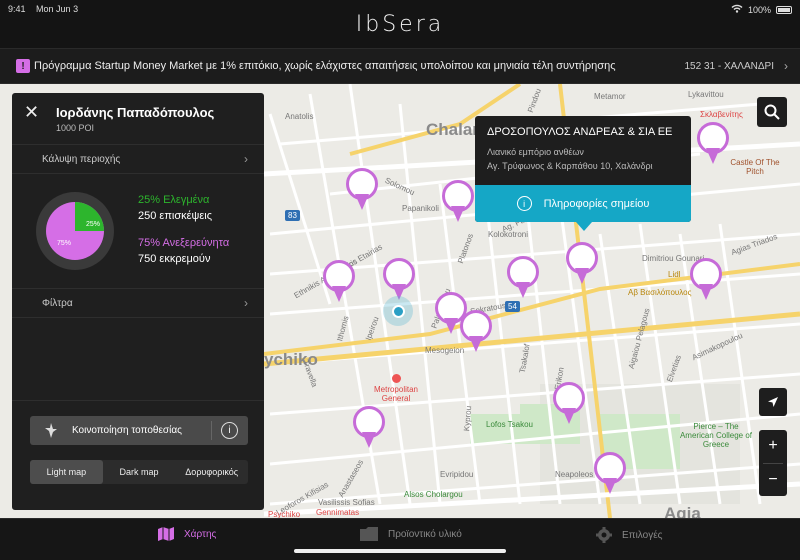  Describe the element at coordinates (425, 534) in the screenshot. I see `tab-product-material-label: Προϊοντικό υλικό` at that location.